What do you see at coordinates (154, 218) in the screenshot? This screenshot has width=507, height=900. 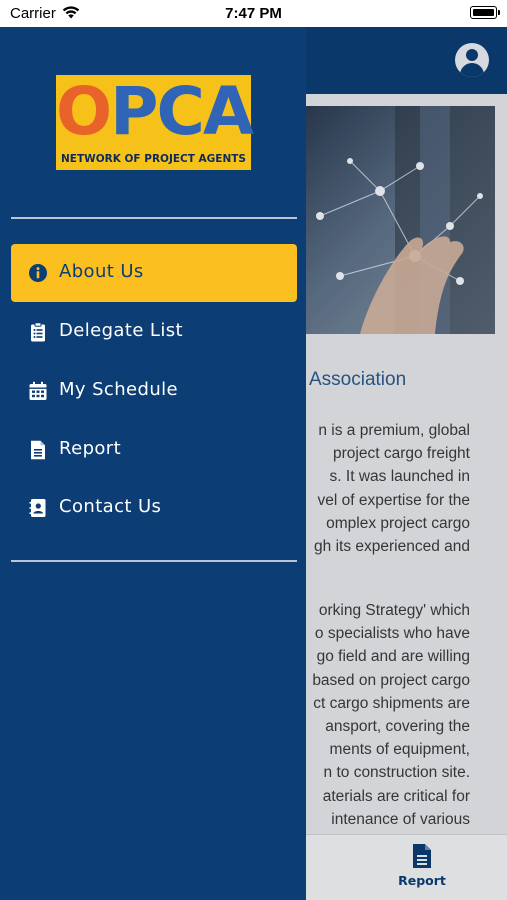 I see `menu-divider-top` at bounding box center [154, 218].